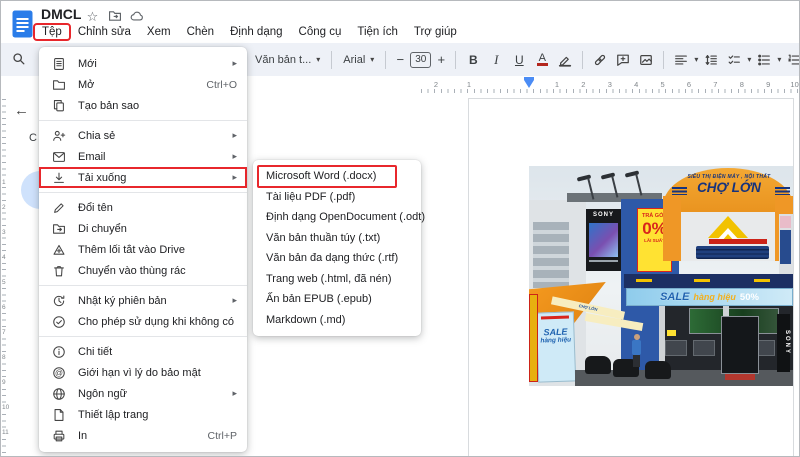 The height and width of the screenshot is (457, 800). I want to click on horizontal-ruler: 2 1 1 2 3 4 5 6 7 8 9 10, so click(600, 86).